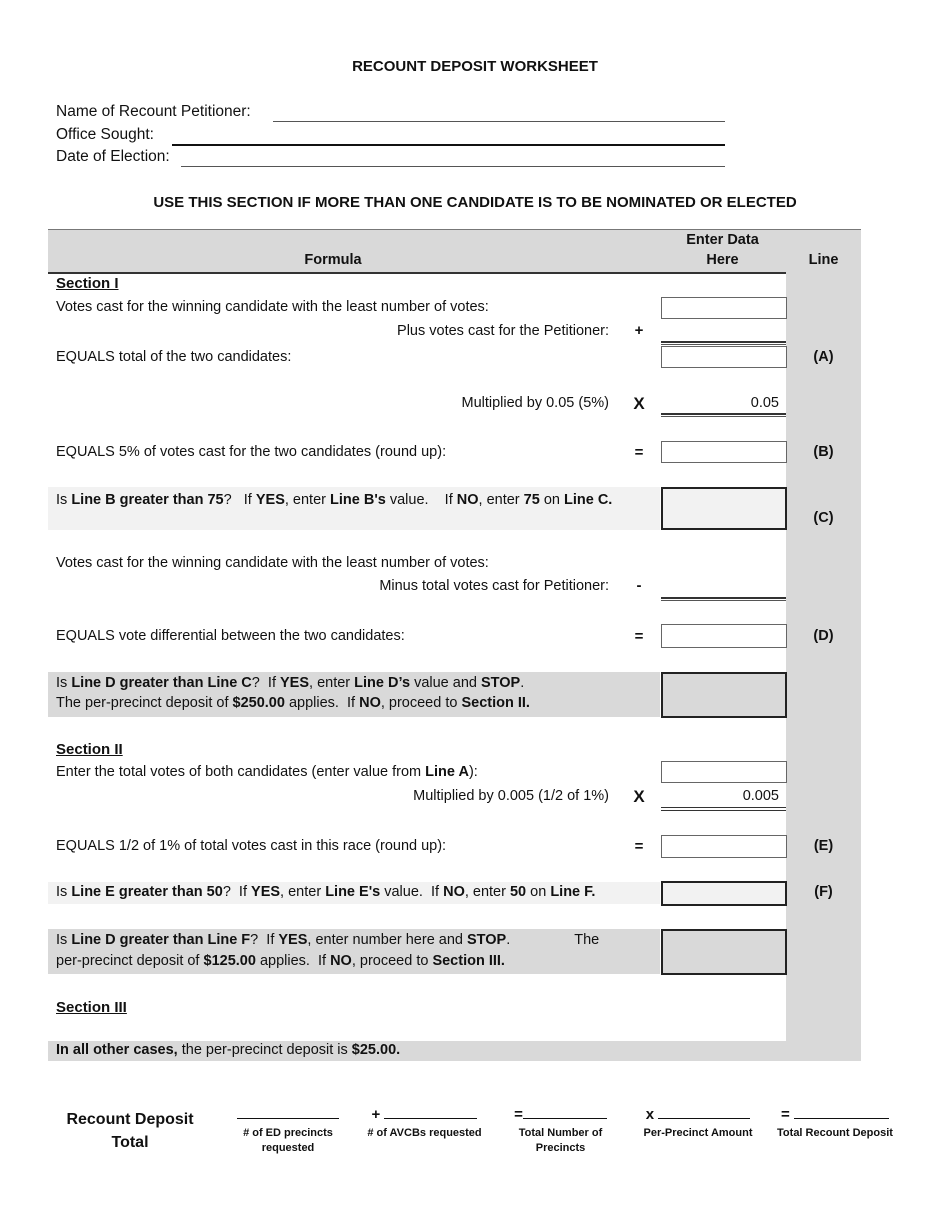 The image size is (950, 1230). What do you see at coordinates (535, 403) in the screenshot?
I see `multiplied-5pct-label: Multiplied by 0.05 (5%)` at bounding box center [535, 403].